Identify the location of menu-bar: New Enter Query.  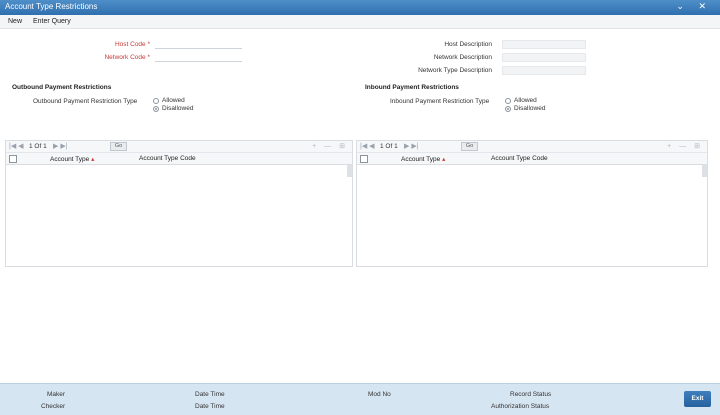
(360, 22).